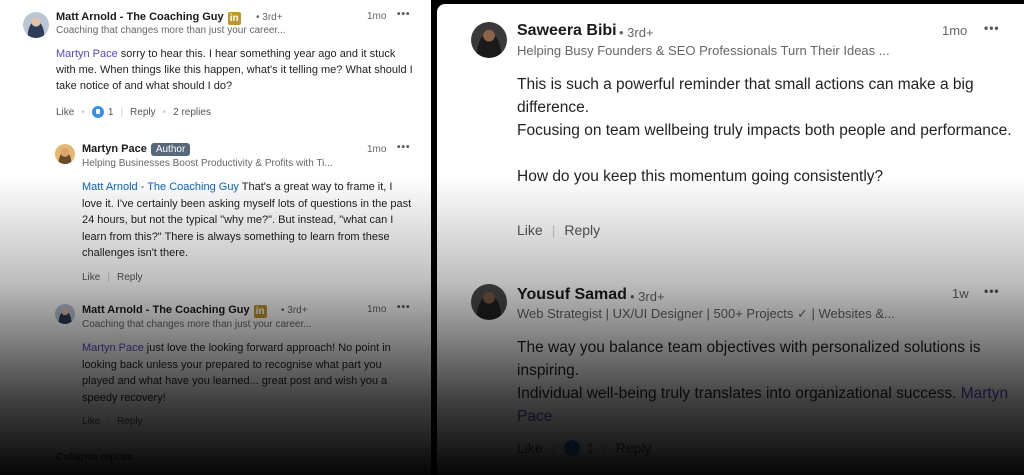 This screenshot has width=1024, height=475. Describe the element at coordinates (160, 187) in the screenshot. I see `mention-link: Matt Arnold - The Coaching Guy` at that location.